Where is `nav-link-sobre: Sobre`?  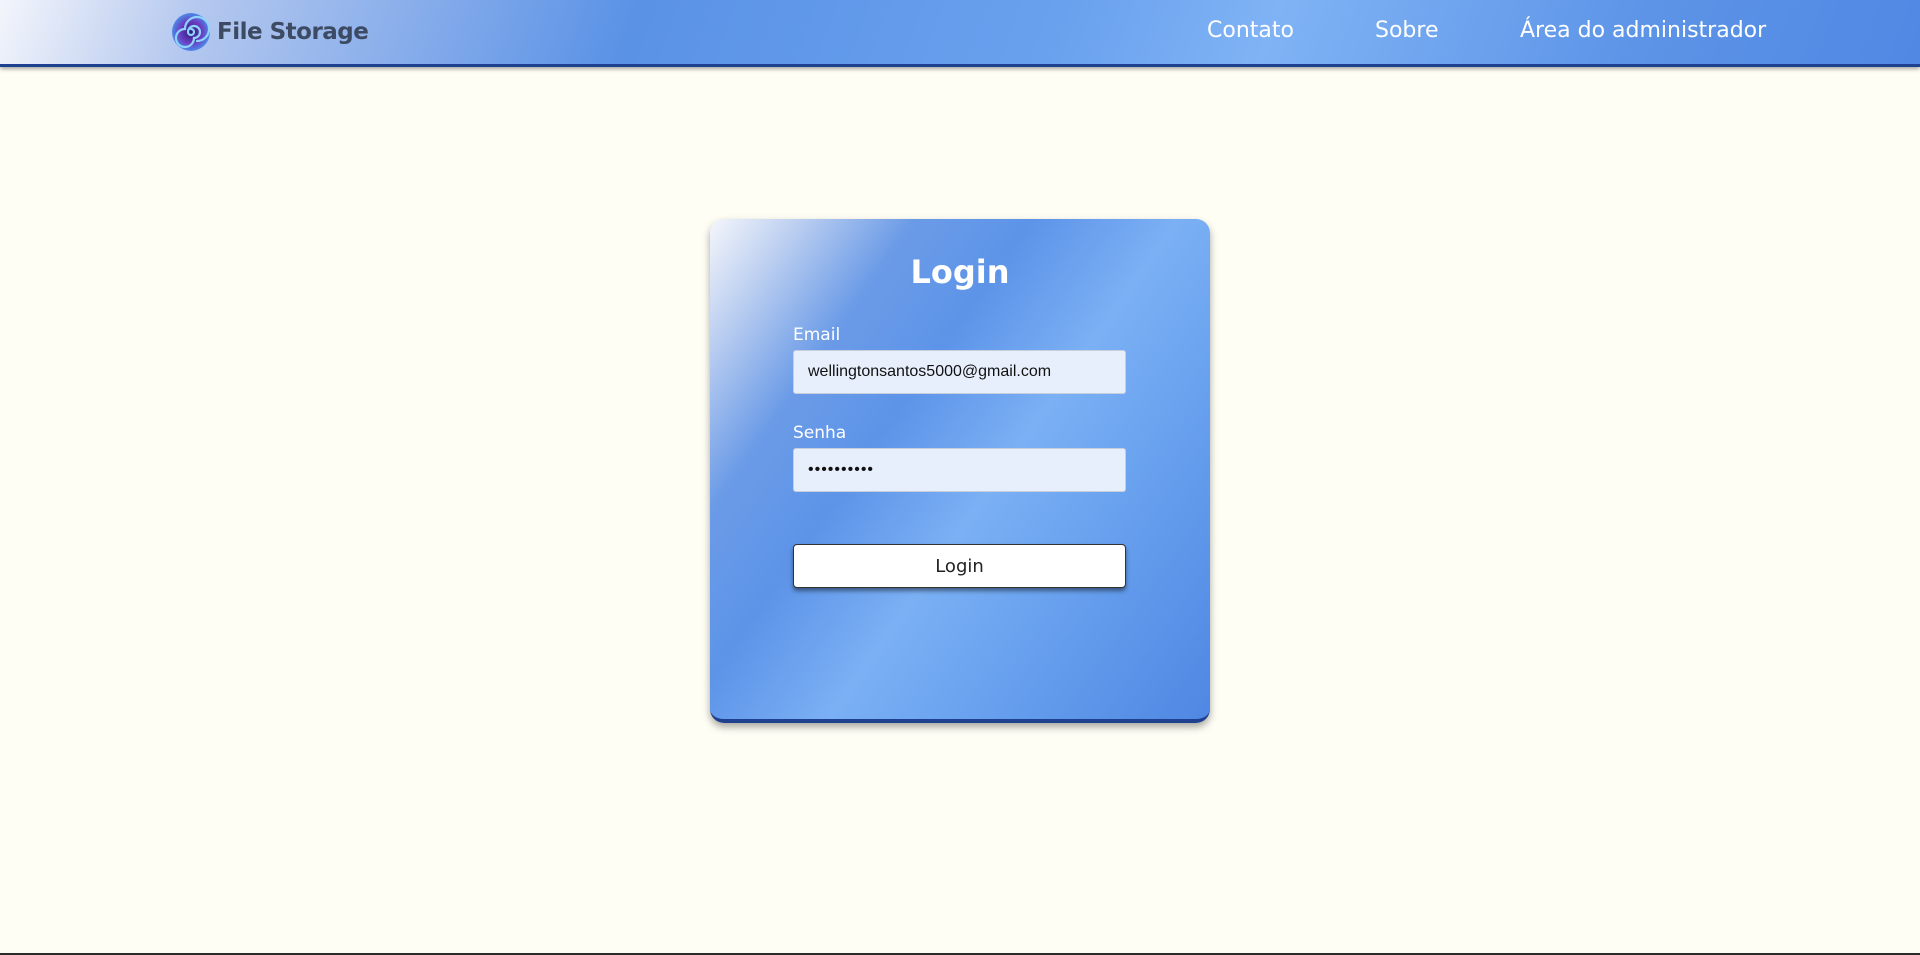 nav-link-sobre: Sobre is located at coordinates (1407, 30).